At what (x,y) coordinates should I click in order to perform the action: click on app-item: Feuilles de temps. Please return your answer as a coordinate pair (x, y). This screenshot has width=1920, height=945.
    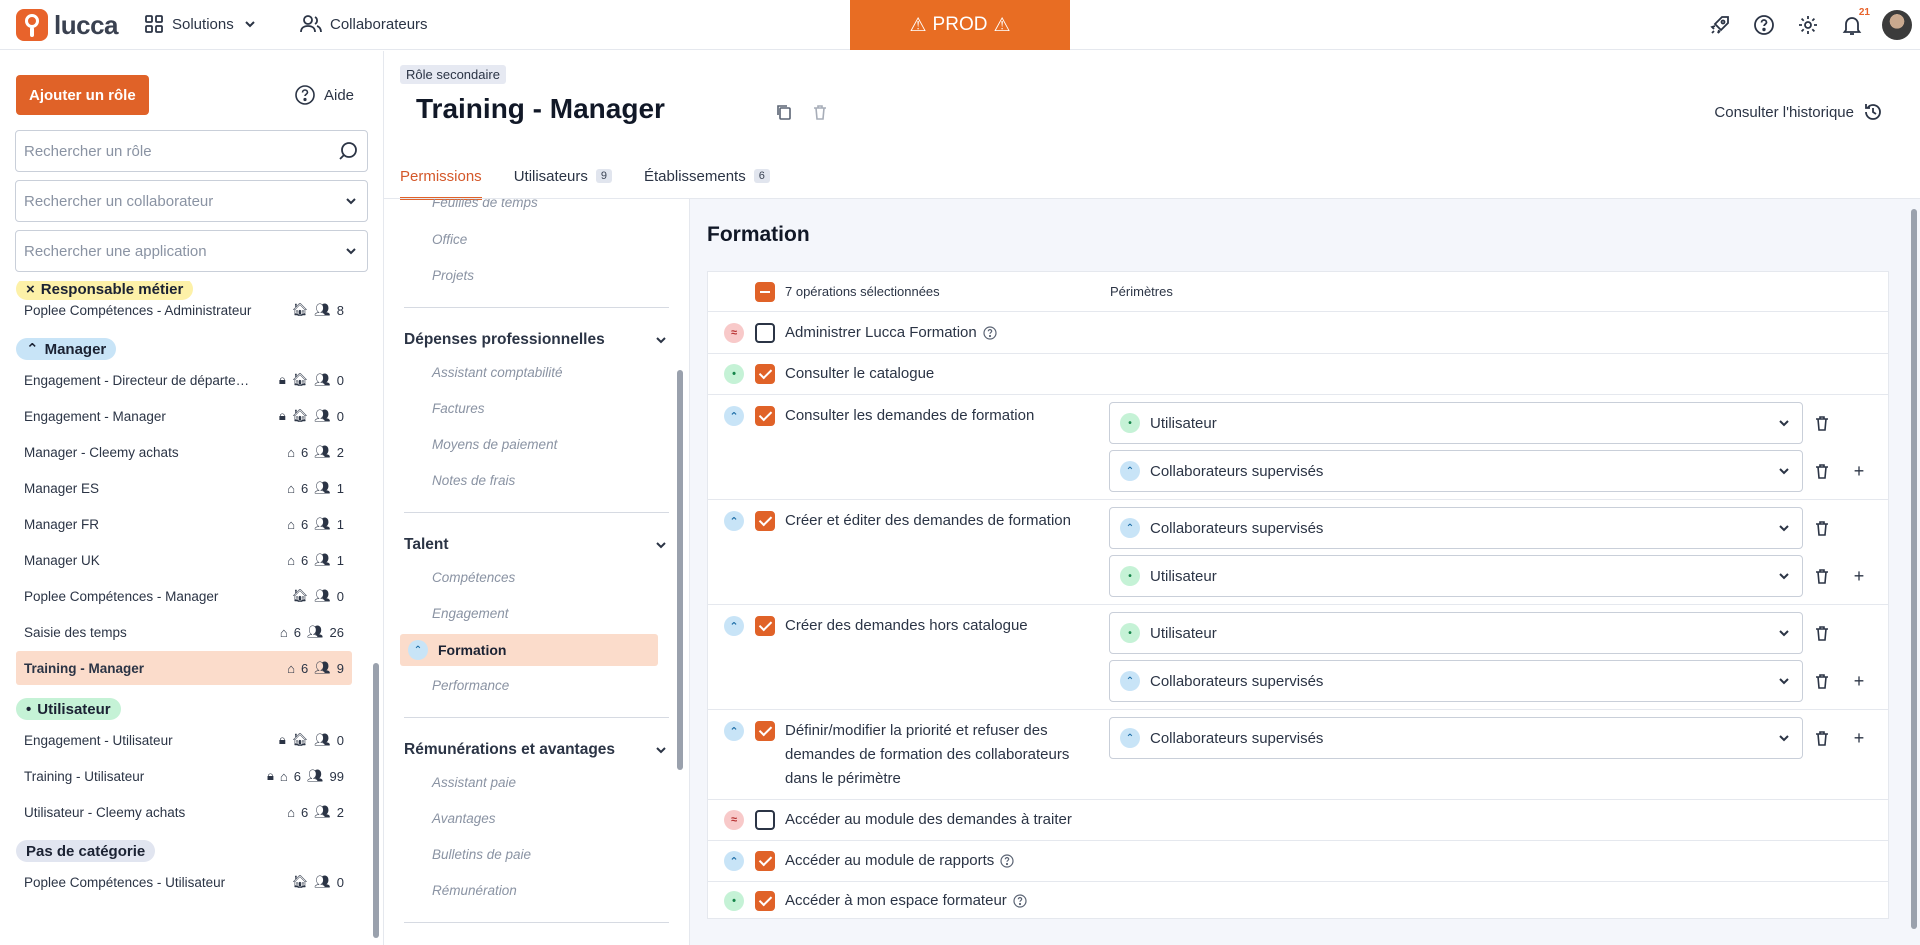
    Looking at the image, I should click on (485, 204).